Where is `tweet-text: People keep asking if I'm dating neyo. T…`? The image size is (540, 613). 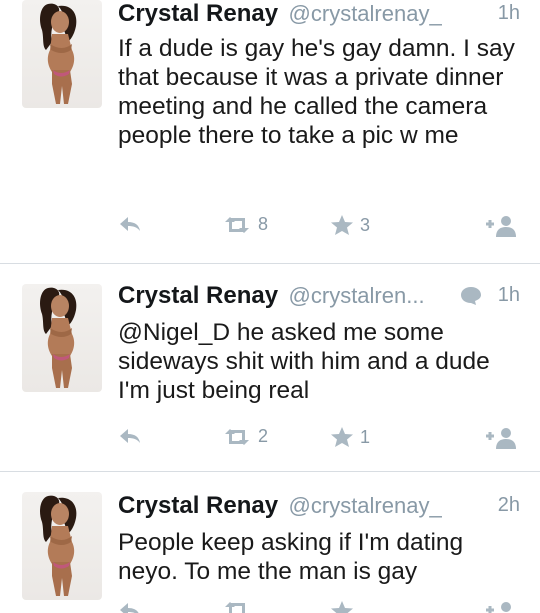 tweet-text: People keep asking if I'm dating neyo. T… is located at coordinates (291, 557).